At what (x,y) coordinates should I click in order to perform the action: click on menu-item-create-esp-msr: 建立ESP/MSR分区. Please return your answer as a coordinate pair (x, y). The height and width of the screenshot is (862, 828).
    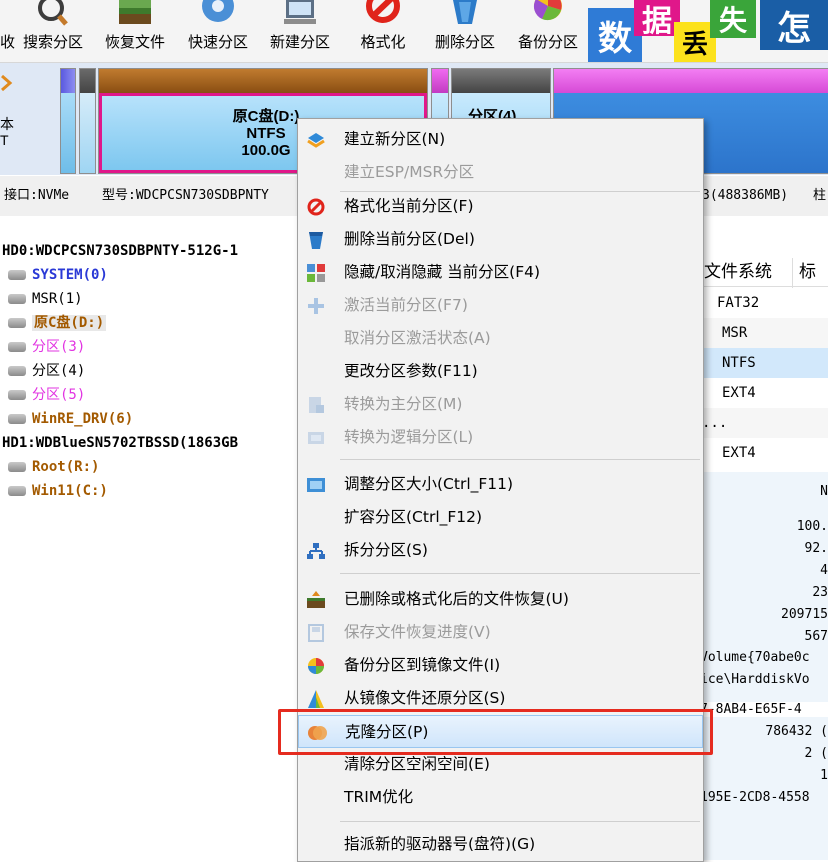
    Looking at the image, I should click on (500, 172).